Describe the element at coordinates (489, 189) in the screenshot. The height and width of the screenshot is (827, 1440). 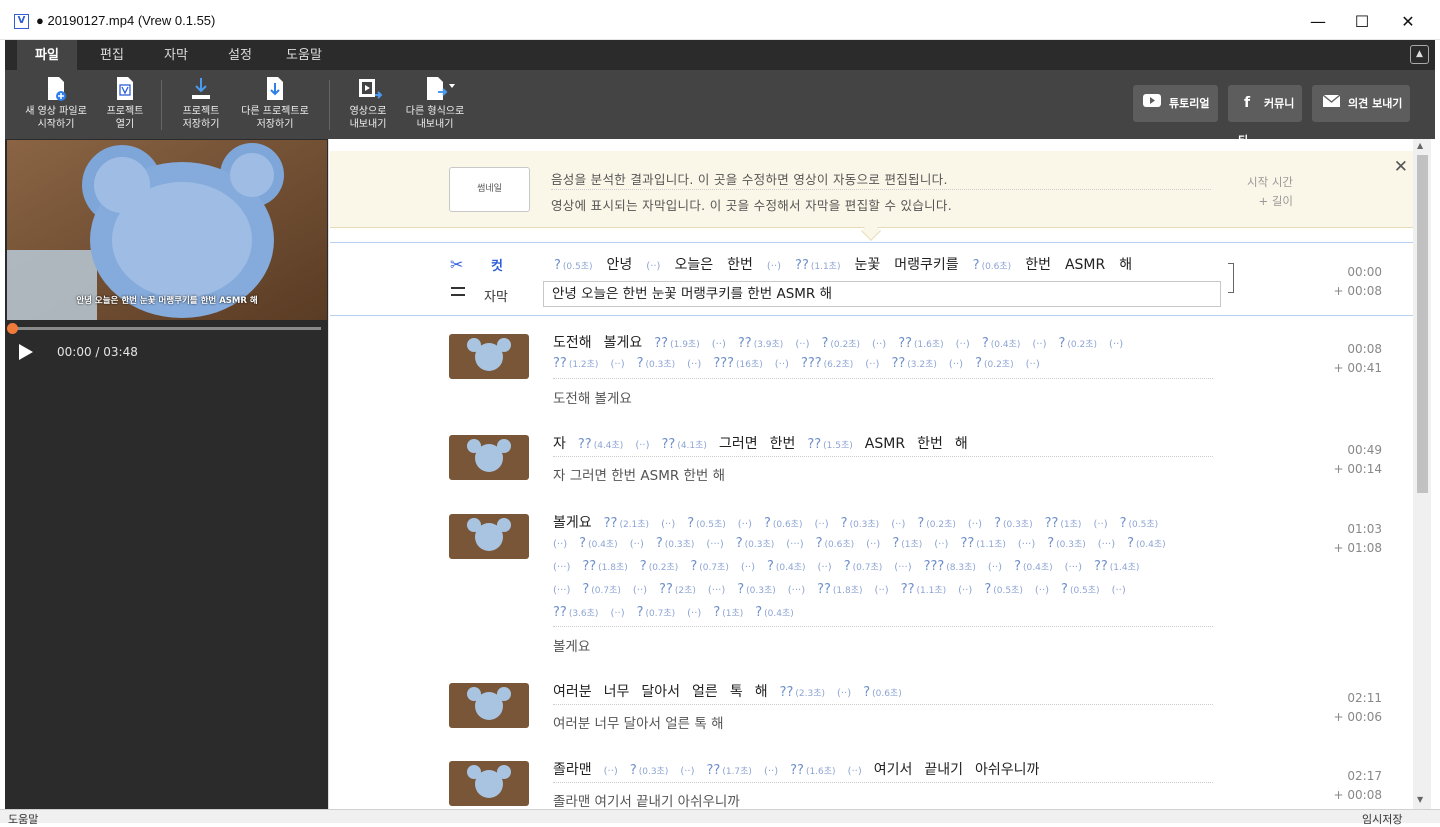
I see `thumbnail-button: 썸네일` at that location.